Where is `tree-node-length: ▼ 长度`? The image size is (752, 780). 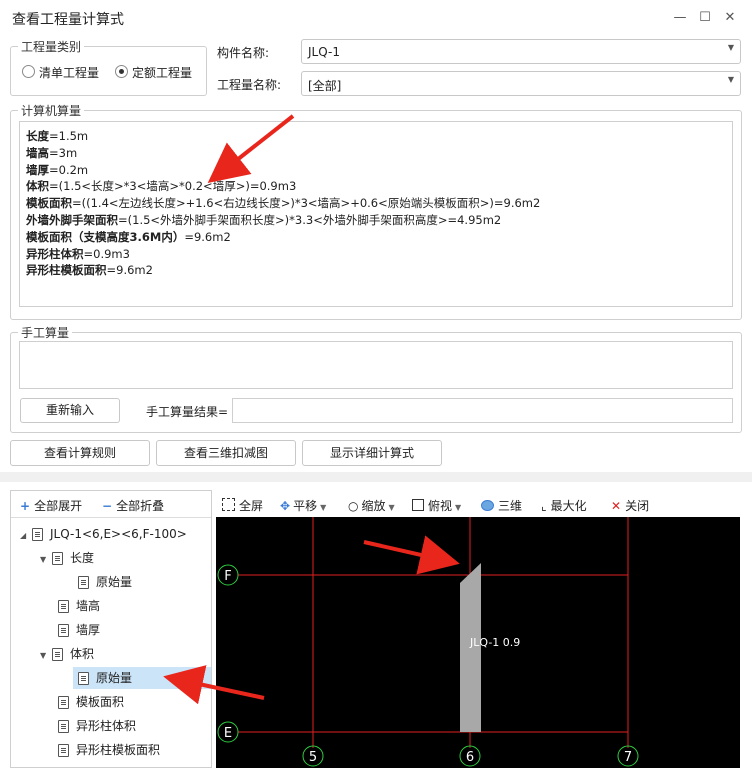 tree-node-length: ▼ 长度 is located at coordinates (67, 558).